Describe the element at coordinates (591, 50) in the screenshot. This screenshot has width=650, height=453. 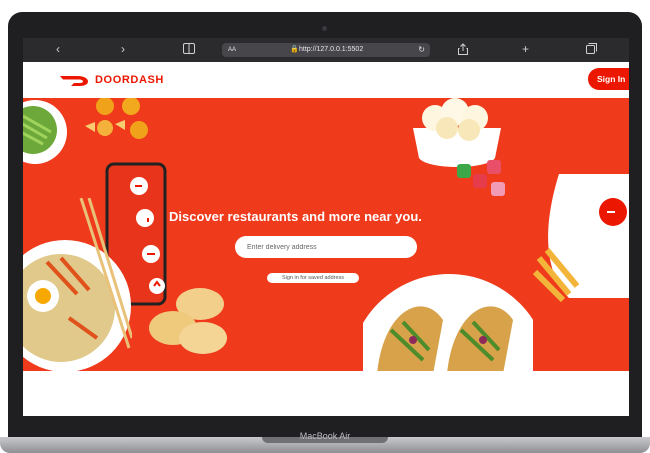
I see `tabs-icon` at that location.